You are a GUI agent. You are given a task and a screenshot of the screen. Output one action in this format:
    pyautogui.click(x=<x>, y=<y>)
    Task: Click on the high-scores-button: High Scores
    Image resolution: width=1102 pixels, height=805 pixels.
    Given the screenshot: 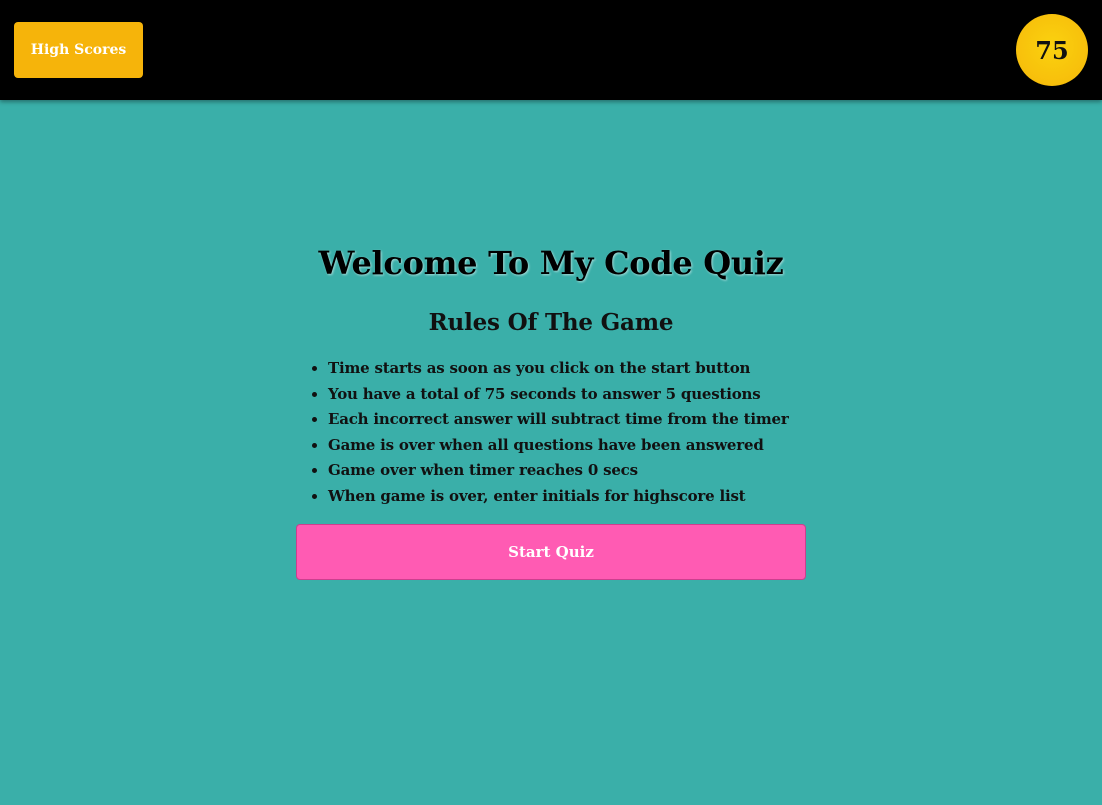 What is the action you would take?
    pyautogui.click(x=78, y=50)
    